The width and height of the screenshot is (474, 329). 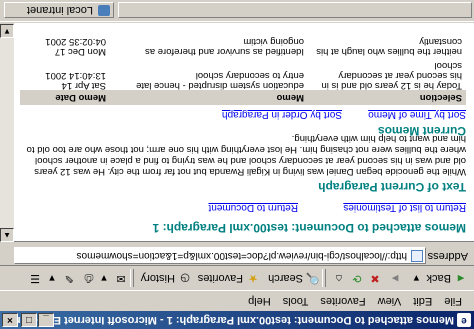 I want to click on security-zone-label: Local intranet, so click(x=59, y=10).